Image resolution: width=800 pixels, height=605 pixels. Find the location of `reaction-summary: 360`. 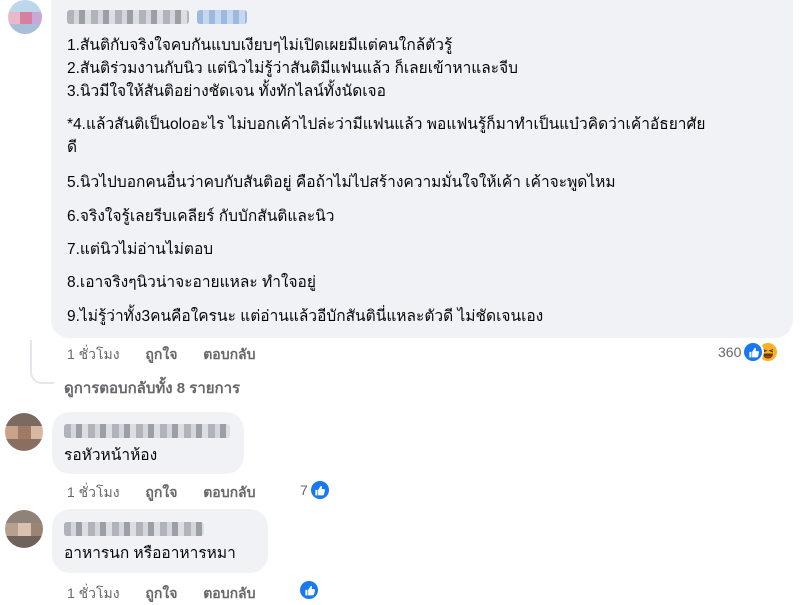

reaction-summary: 360 is located at coordinates (748, 352).